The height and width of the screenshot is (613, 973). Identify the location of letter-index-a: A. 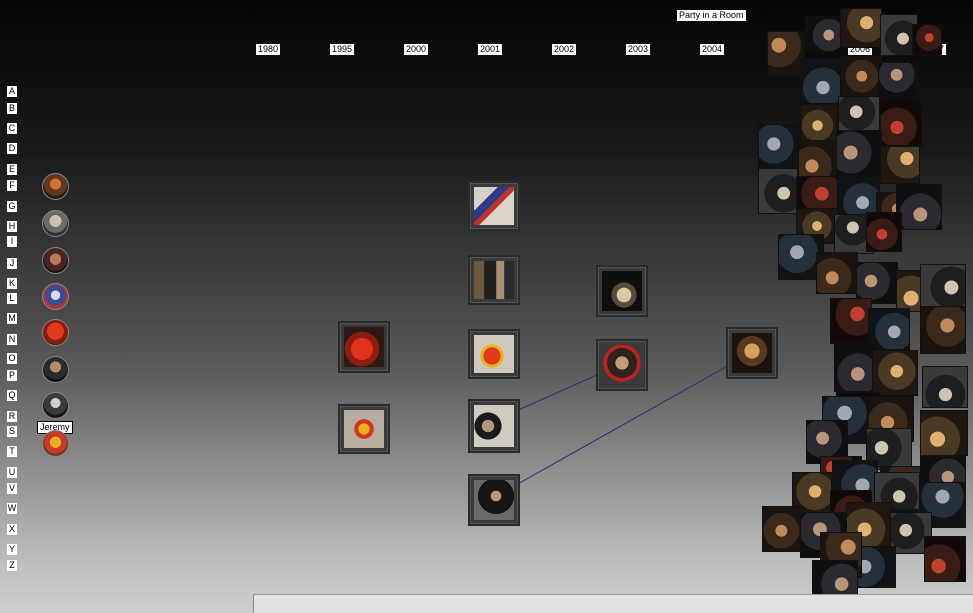
(12, 91).